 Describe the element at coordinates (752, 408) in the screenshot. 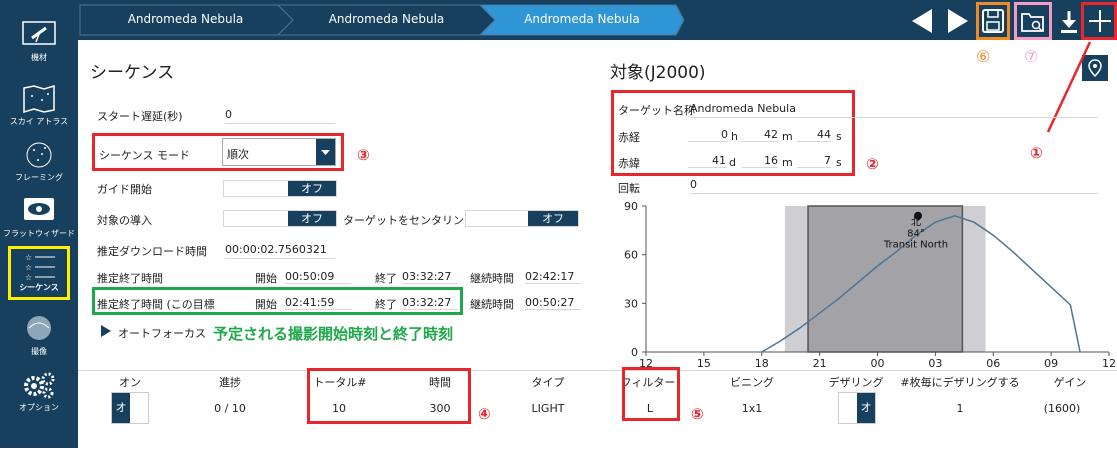

I see `row-binning-select: 1x1` at that location.